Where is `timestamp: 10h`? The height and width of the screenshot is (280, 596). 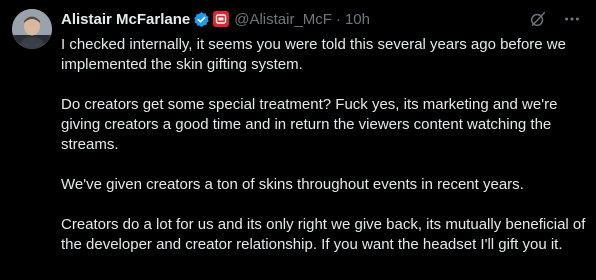 timestamp: 10h is located at coordinates (357, 19).